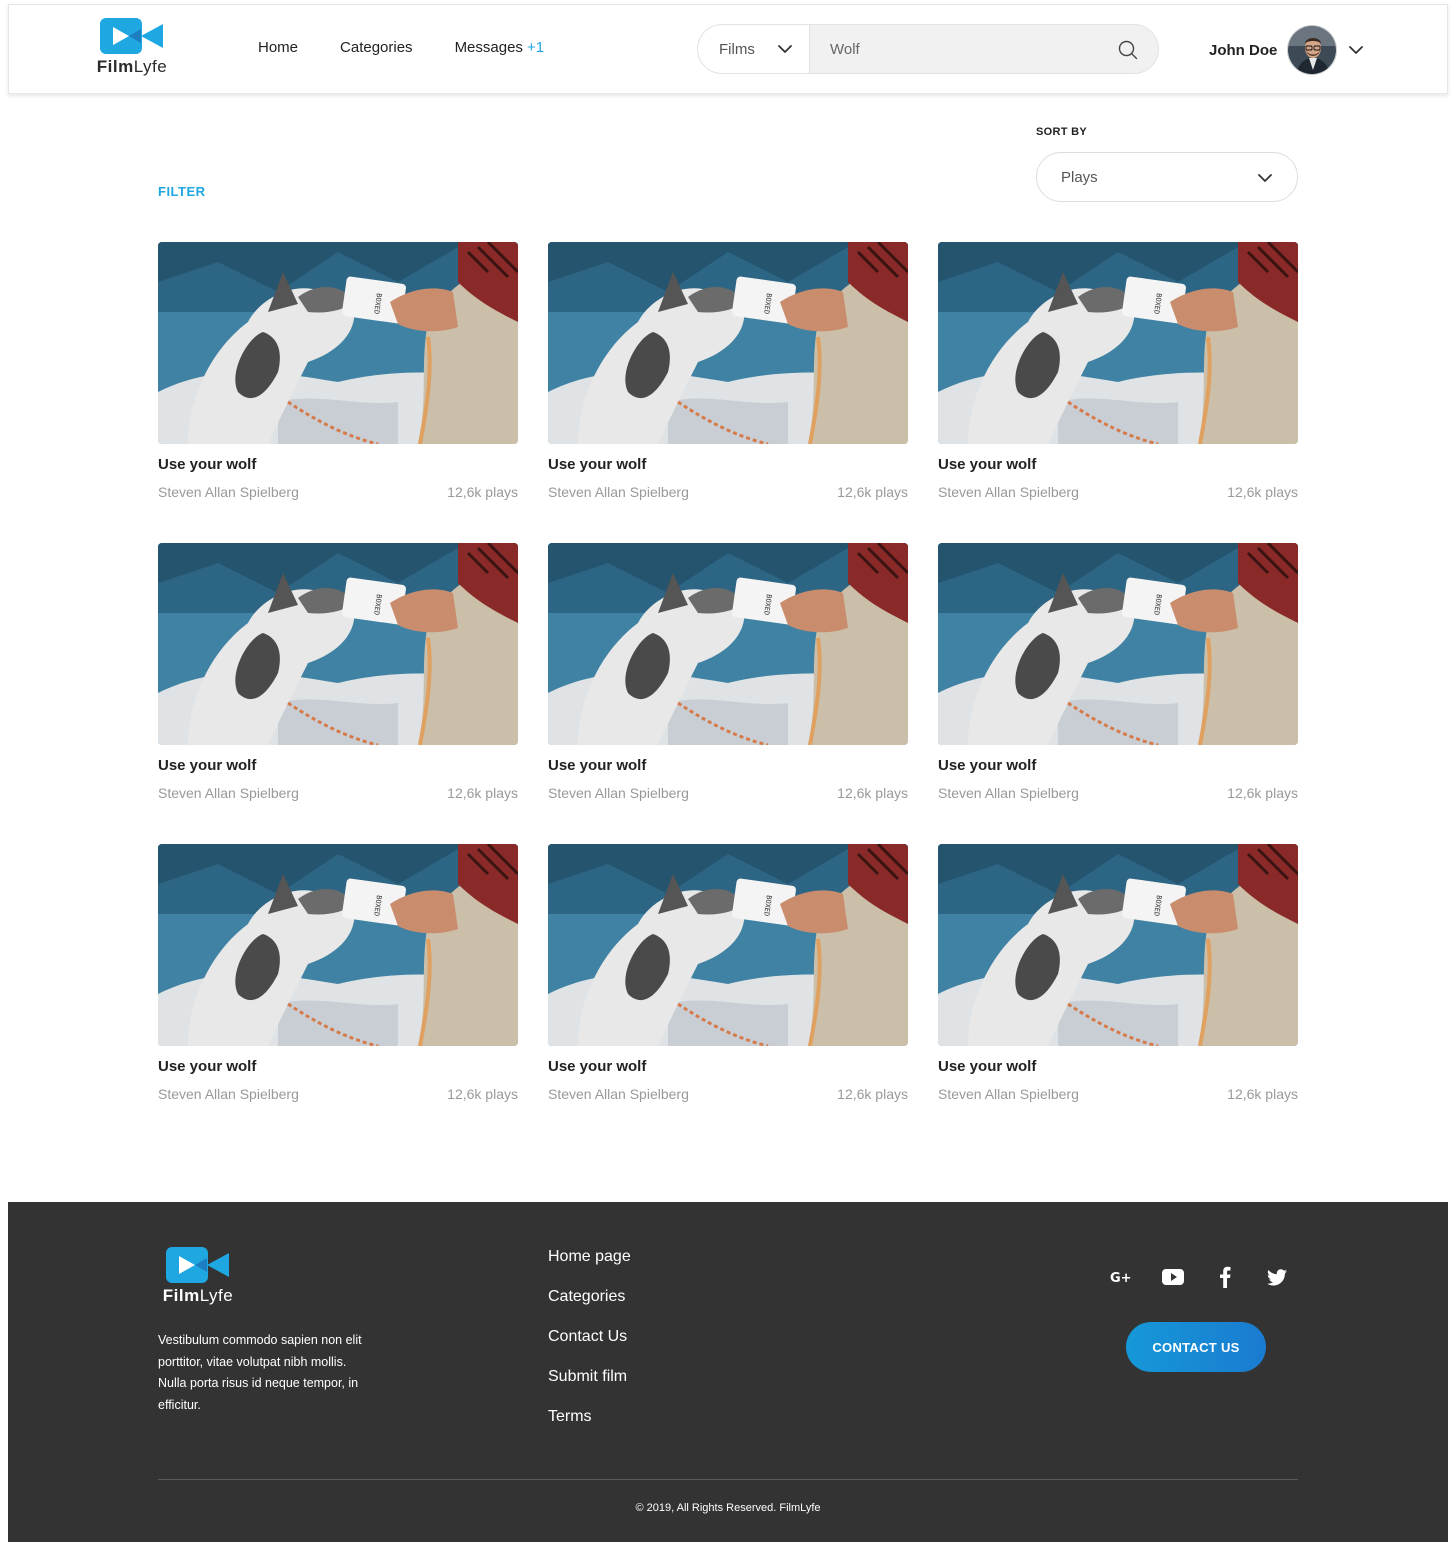  What do you see at coordinates (1167, 177) in the screenshot?
I see `sort-select: Plays` at bounding box center [1167, 177].